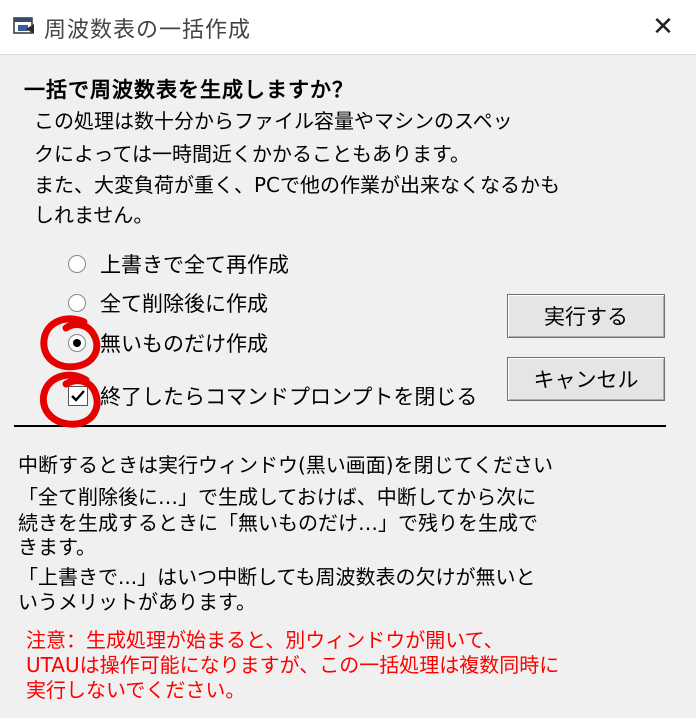  What do you see at coordinates (252, 154) in the screenshot?
I see `description-line: クによっては一時間近くかかることもあります。` at bounding box center [252, 154].